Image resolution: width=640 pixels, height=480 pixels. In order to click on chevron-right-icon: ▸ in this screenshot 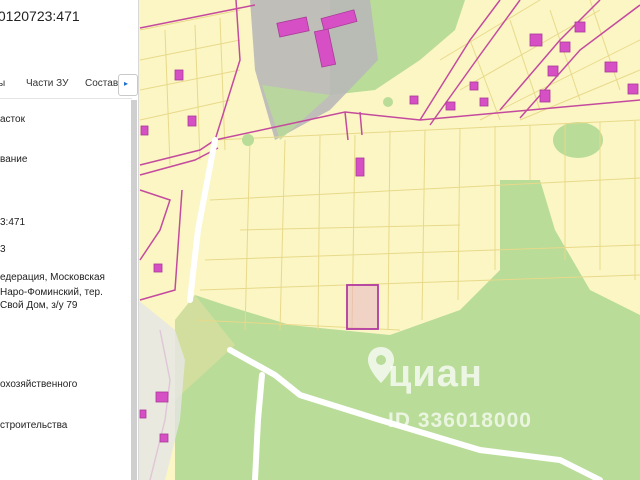, I will do `click(126, 83)`.